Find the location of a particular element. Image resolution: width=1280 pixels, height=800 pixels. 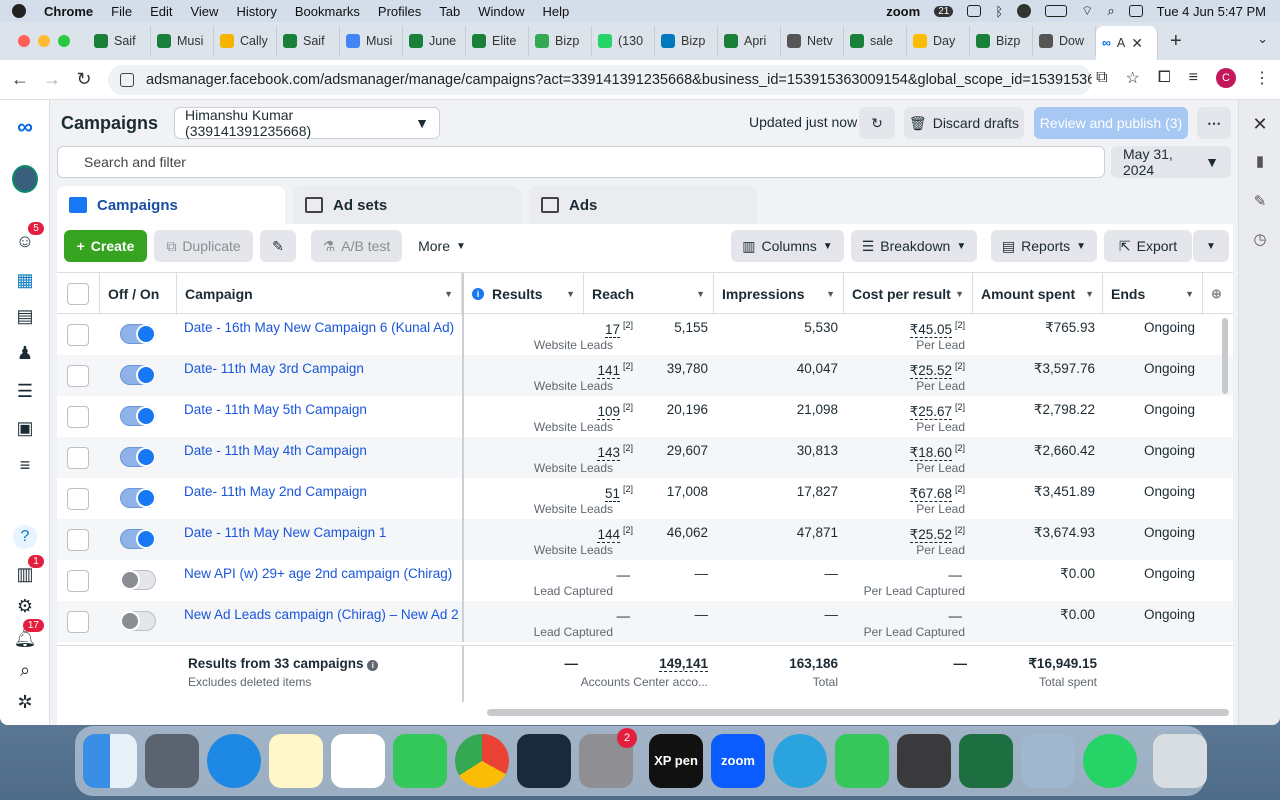

browser-tab-active: ∞ A ✕ is located at coordinates (1127, 43).